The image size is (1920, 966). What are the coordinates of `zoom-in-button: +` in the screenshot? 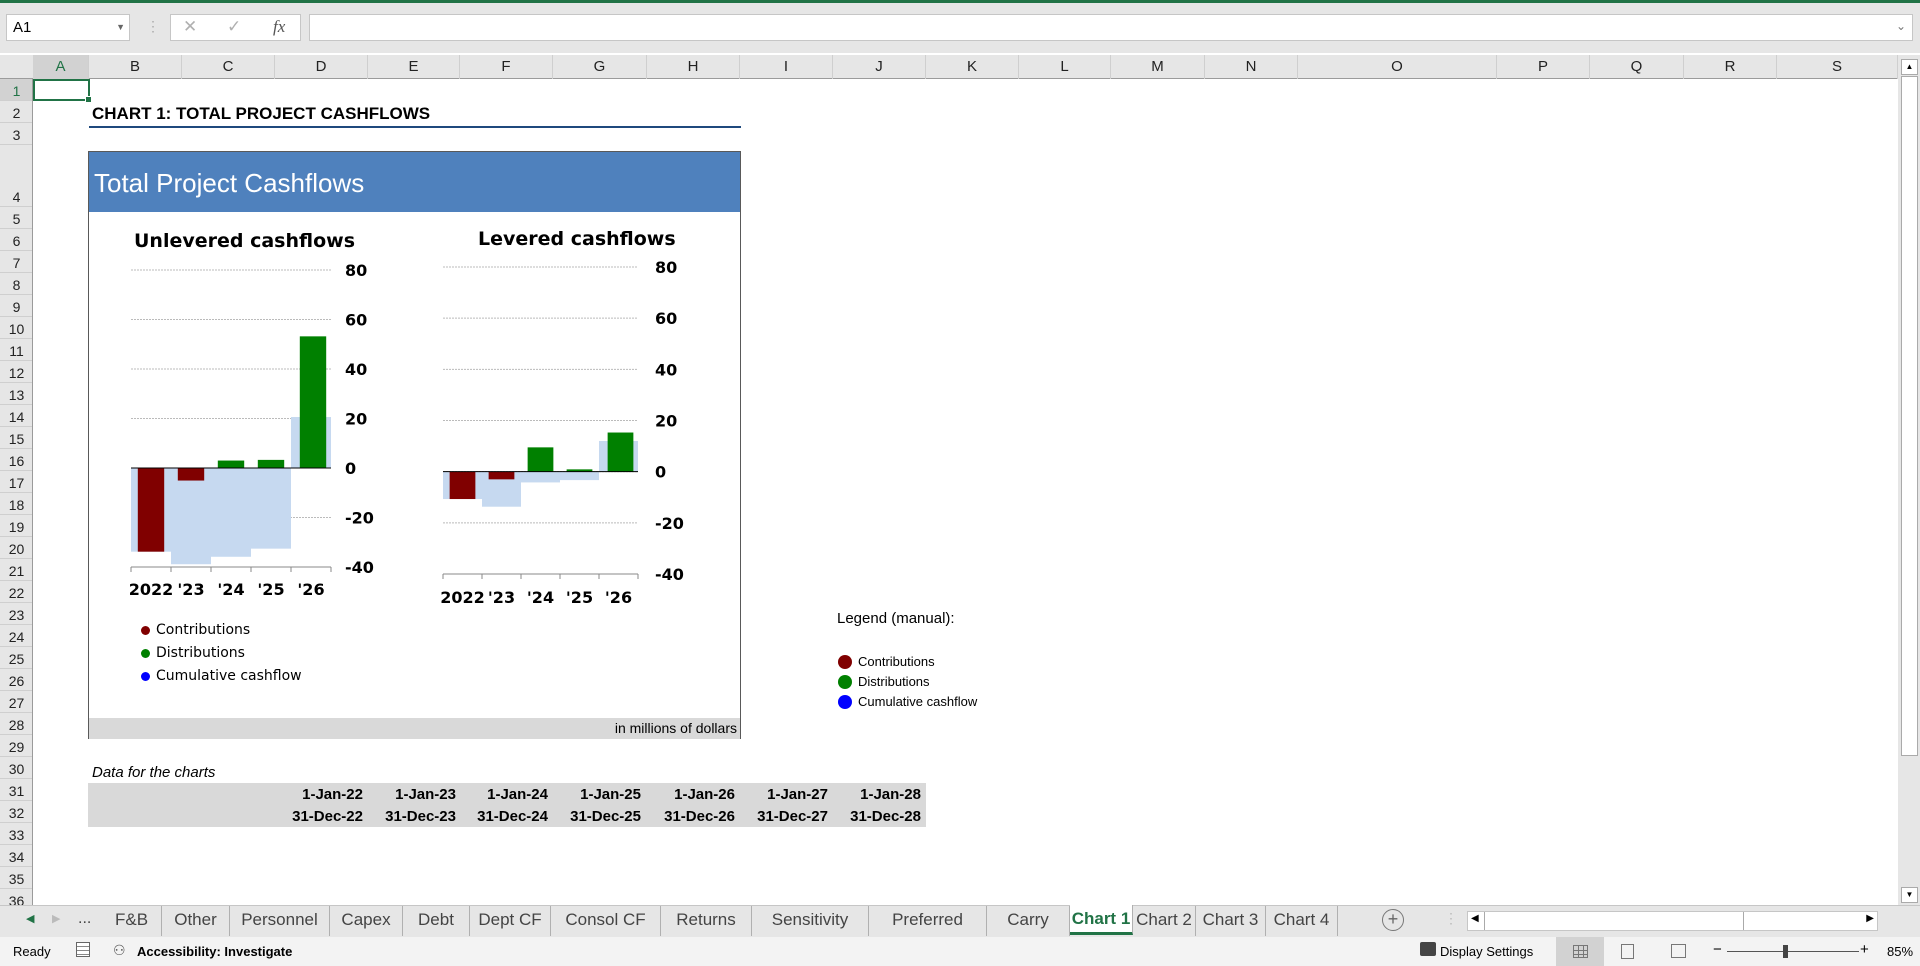 It's located at (1864, 949).